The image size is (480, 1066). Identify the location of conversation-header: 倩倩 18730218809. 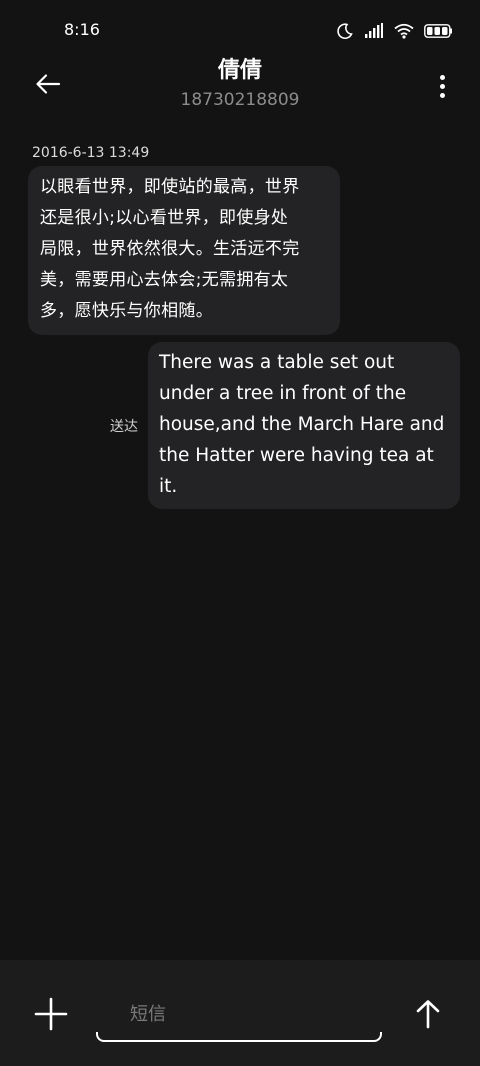
(240, 88).